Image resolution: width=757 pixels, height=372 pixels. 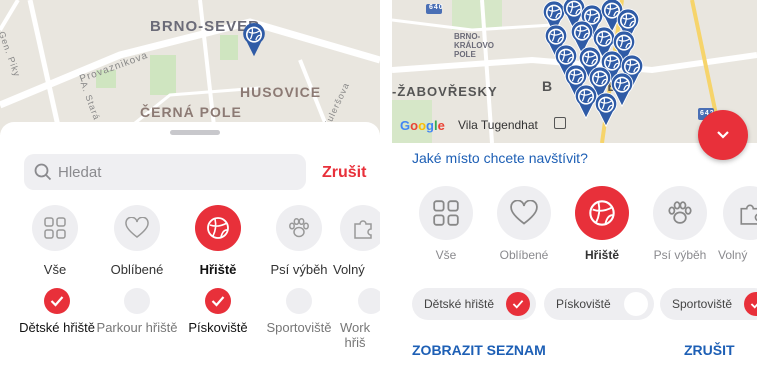 What do you see at coordinates (702, 304) in the screenshot?
I see `filter-label: Sportoviště` at bounding box center [702, 304].